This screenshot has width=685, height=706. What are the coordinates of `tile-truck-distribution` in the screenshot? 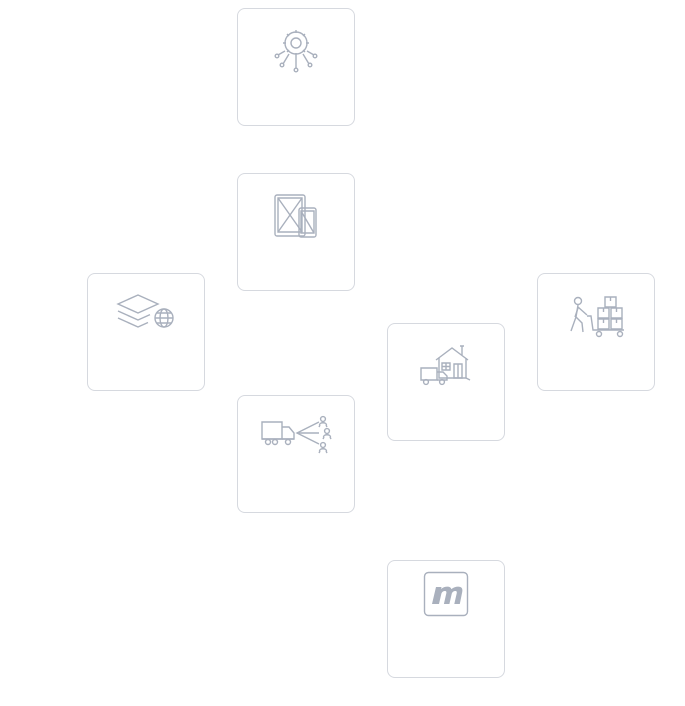 It's located at (296, 454).